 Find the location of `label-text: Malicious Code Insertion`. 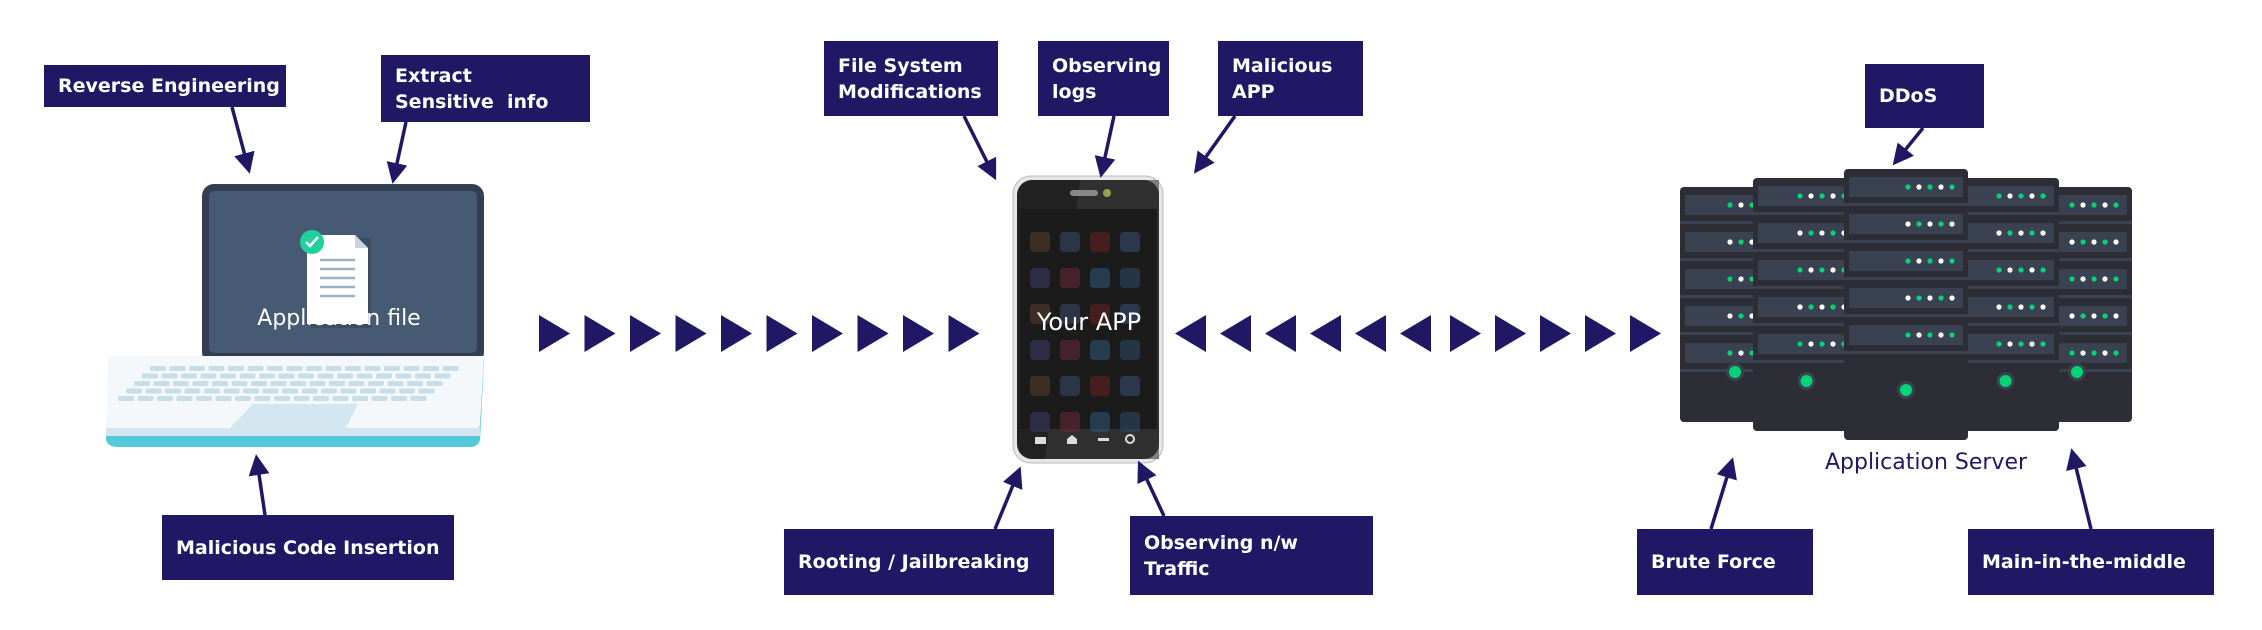

label-text: Malicious Code Insertion is located at coordinates (308, 547).